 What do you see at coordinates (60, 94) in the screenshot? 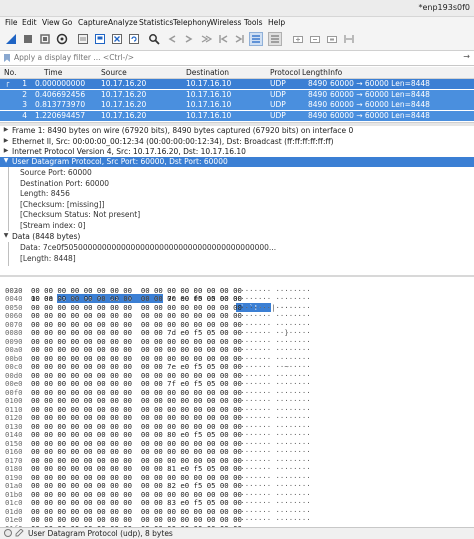
I see `packet-time: 0.406692456` at bounding box center [60, 94].